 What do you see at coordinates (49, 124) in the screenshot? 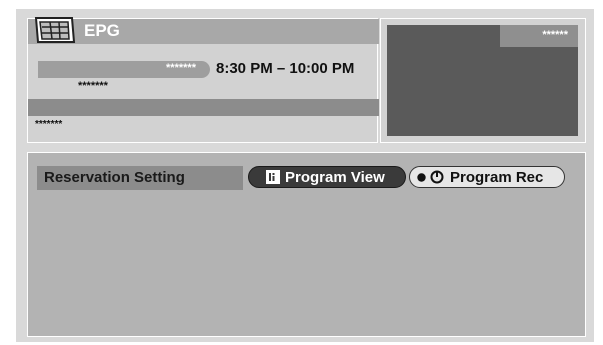
I see `program-description: *******` at bounding box center [49, 124].